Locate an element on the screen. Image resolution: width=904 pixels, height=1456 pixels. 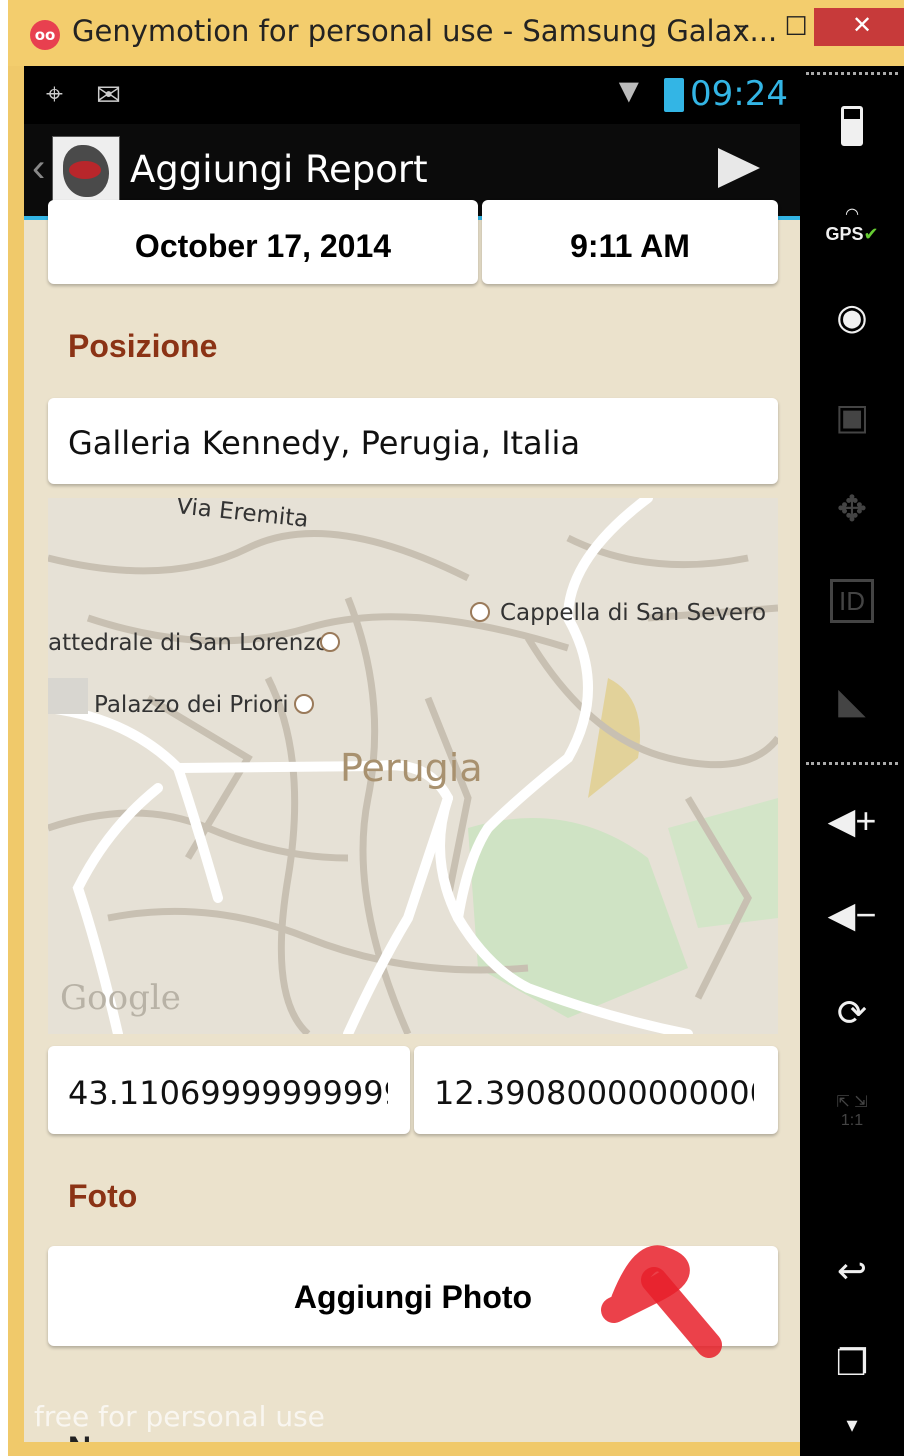
time-picker-button: 9:11 AM is located at coordinates (630, 242).